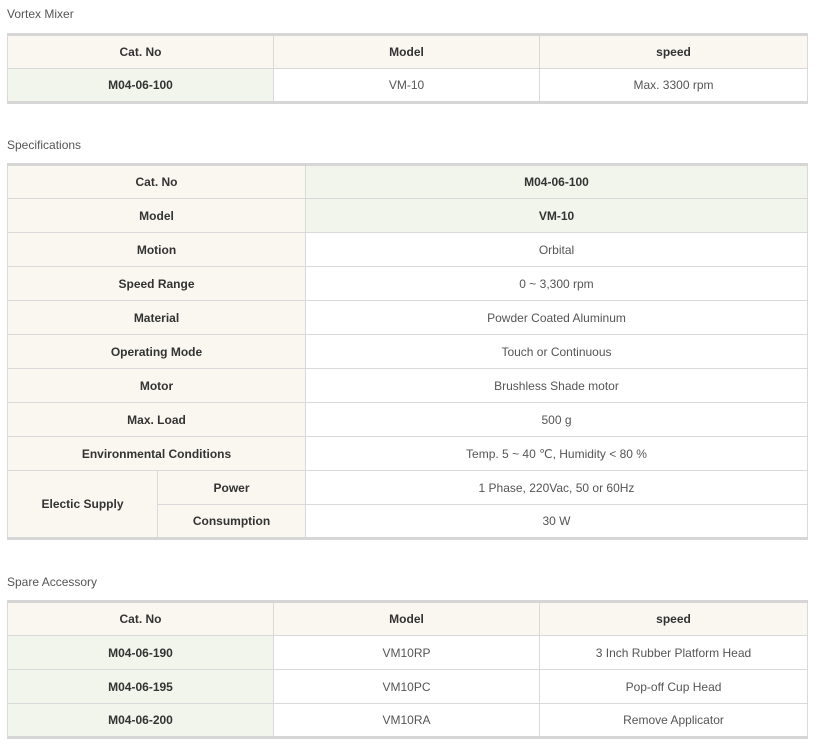 The width and height of the screenshot is (818, 746). I want to click on specifications-title: Specifications, so click(44, 145).